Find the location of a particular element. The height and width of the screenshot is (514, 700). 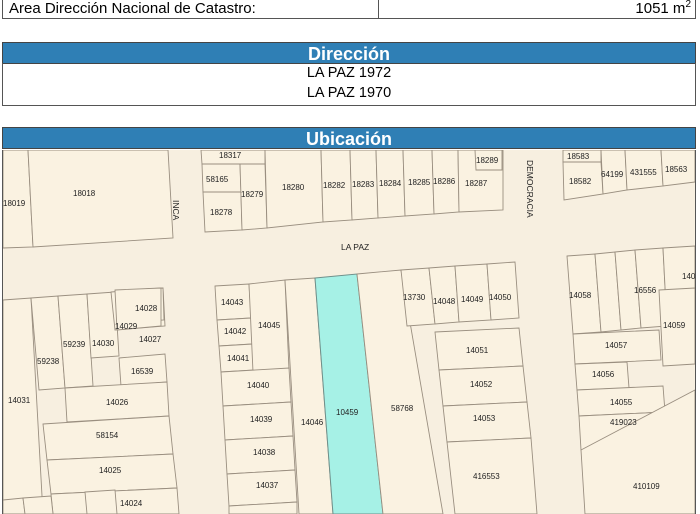

label-18289: 18289 is located at coordinates (487, 160).